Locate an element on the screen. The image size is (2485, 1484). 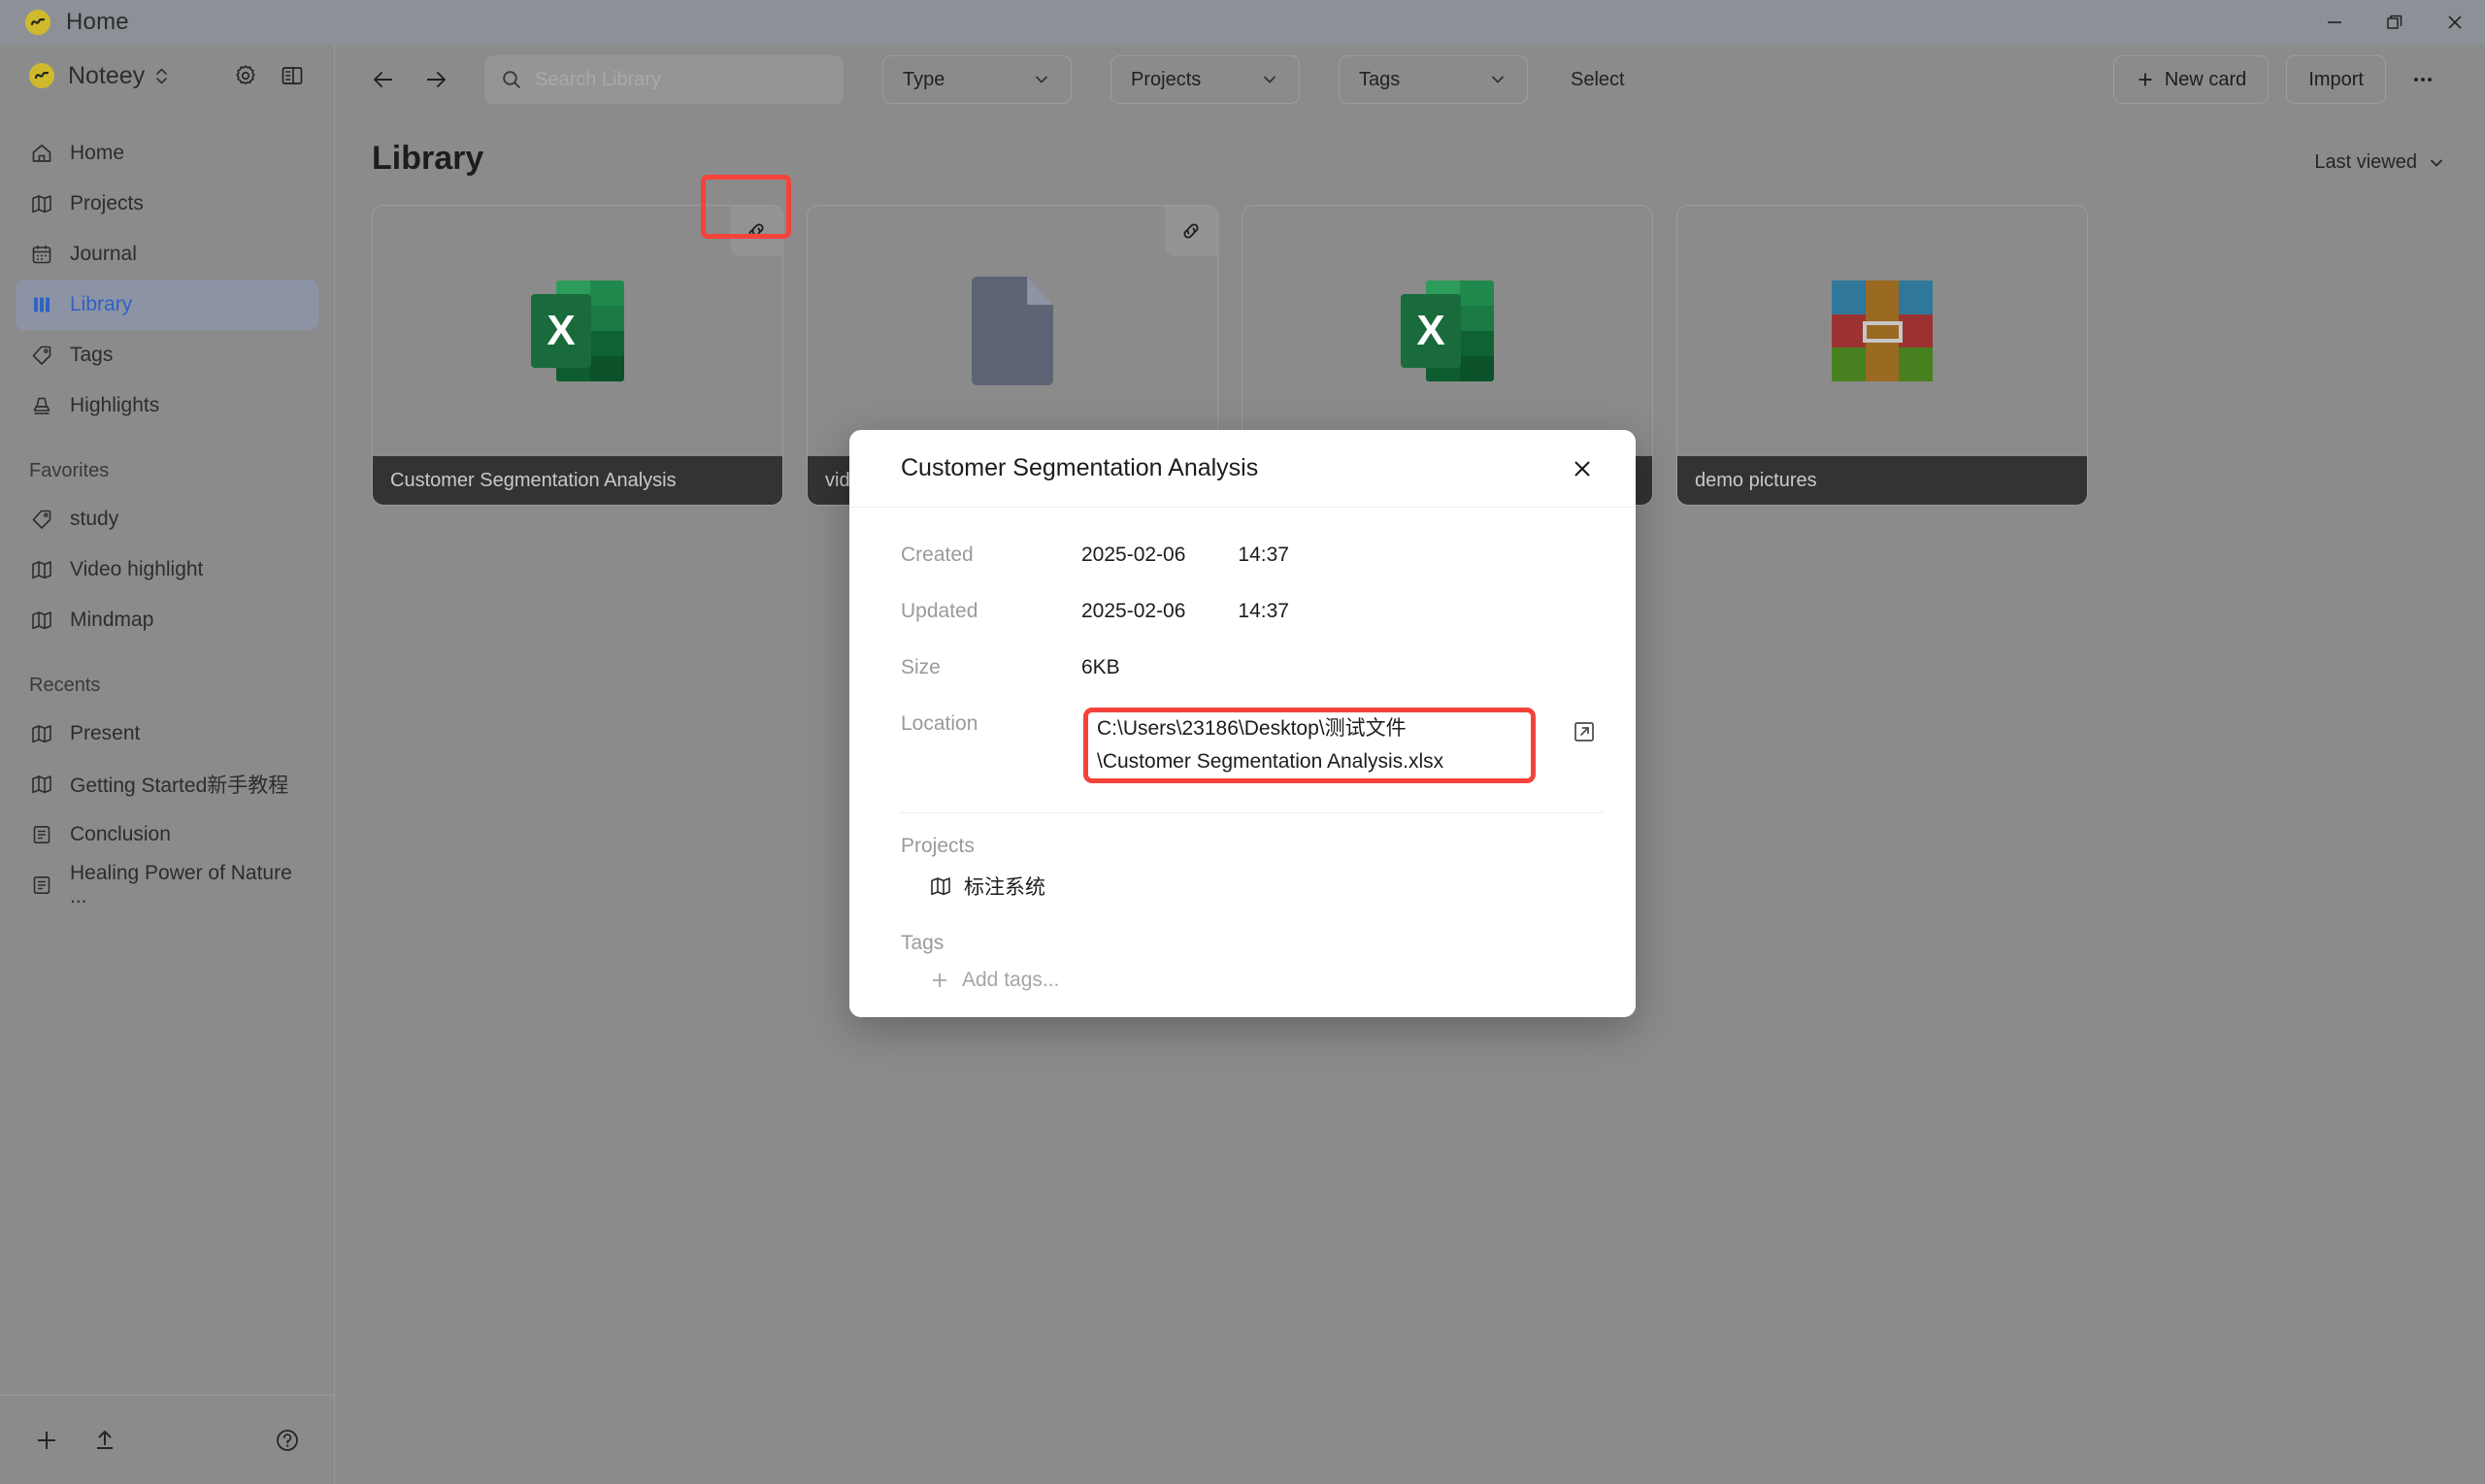
plus-icon is located at coordinates (939, 980).